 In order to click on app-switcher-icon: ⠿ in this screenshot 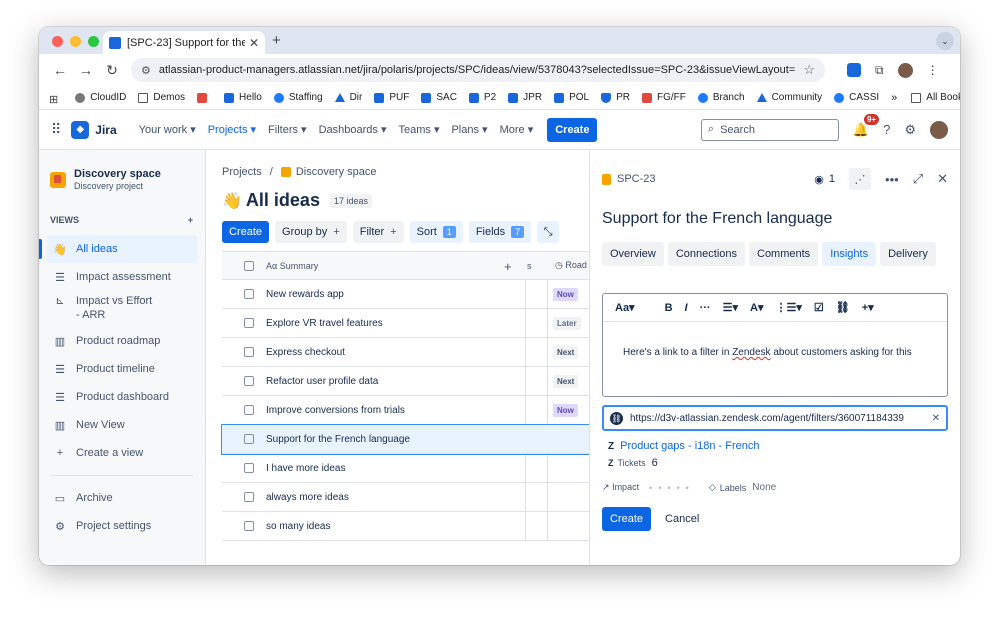, I will do `click(56, 129)`.